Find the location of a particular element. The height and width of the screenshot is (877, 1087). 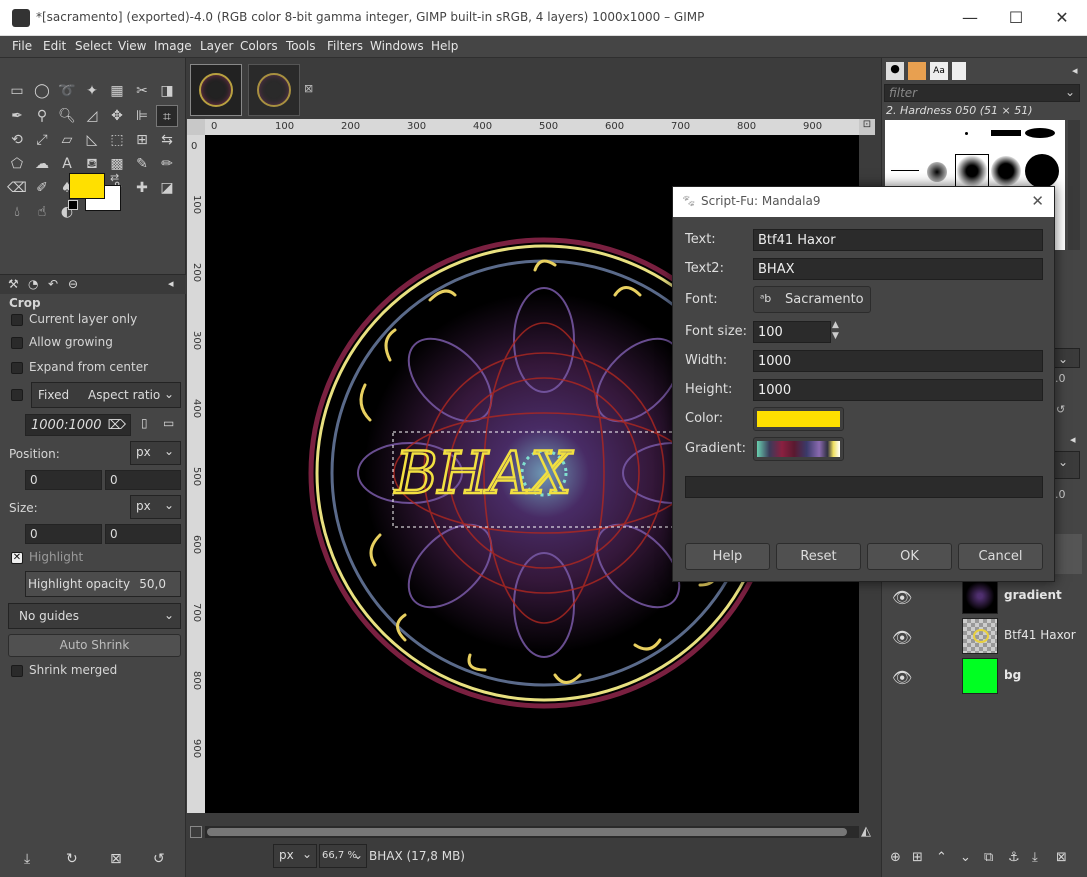

align-icon: ⊫ is located at coordinates (142, 116).